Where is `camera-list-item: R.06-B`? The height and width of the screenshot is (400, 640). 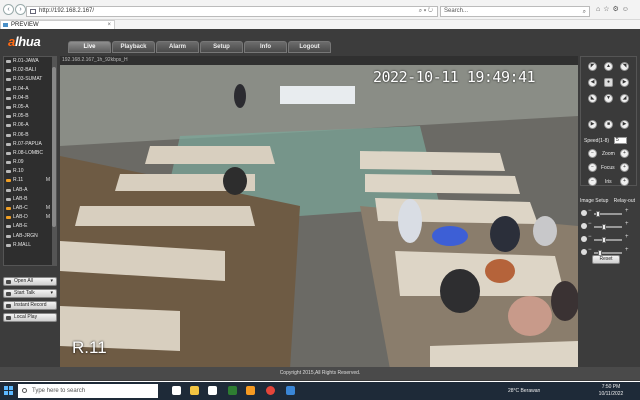 camera-list-item: R.06-B is located at coordinates (30, 135).